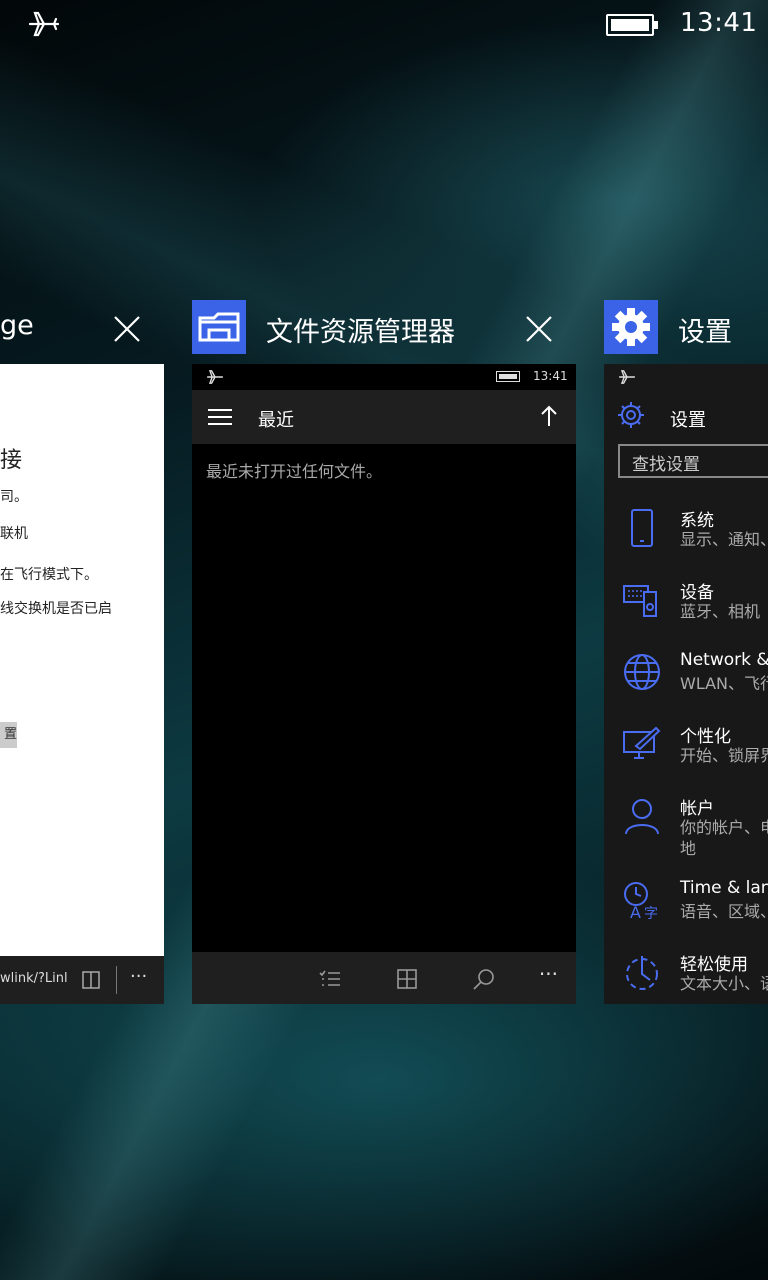 The width and height of the screenshot is (768, 1280). I want to click on reading-view-icon, so click(91, 980).